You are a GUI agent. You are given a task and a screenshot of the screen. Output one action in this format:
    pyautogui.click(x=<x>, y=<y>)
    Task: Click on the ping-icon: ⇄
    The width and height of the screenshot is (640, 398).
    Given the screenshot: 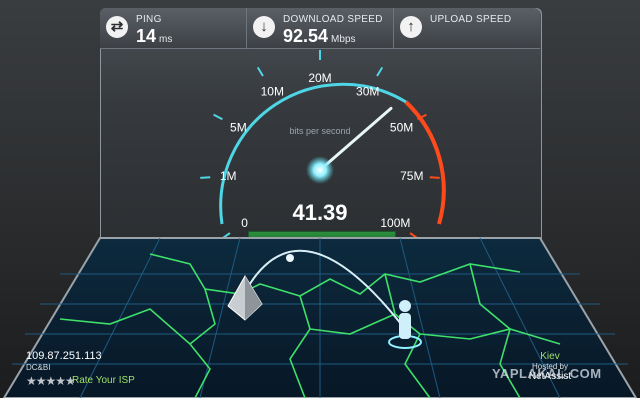 What is the action you would take?
    pyautogui.click(x=117, y=27)
    